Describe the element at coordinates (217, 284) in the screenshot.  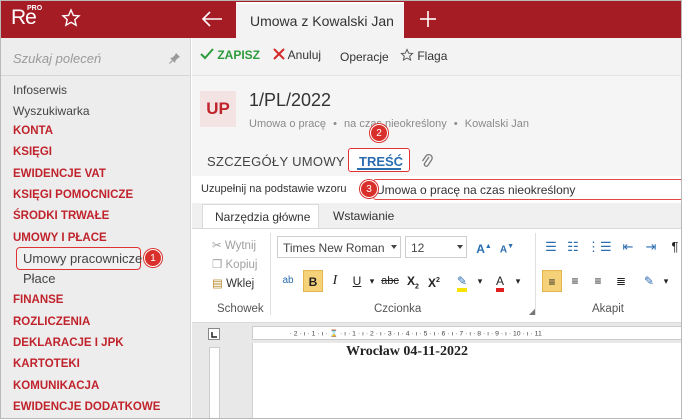
I see `clipboard-icon: ▤` at that location.